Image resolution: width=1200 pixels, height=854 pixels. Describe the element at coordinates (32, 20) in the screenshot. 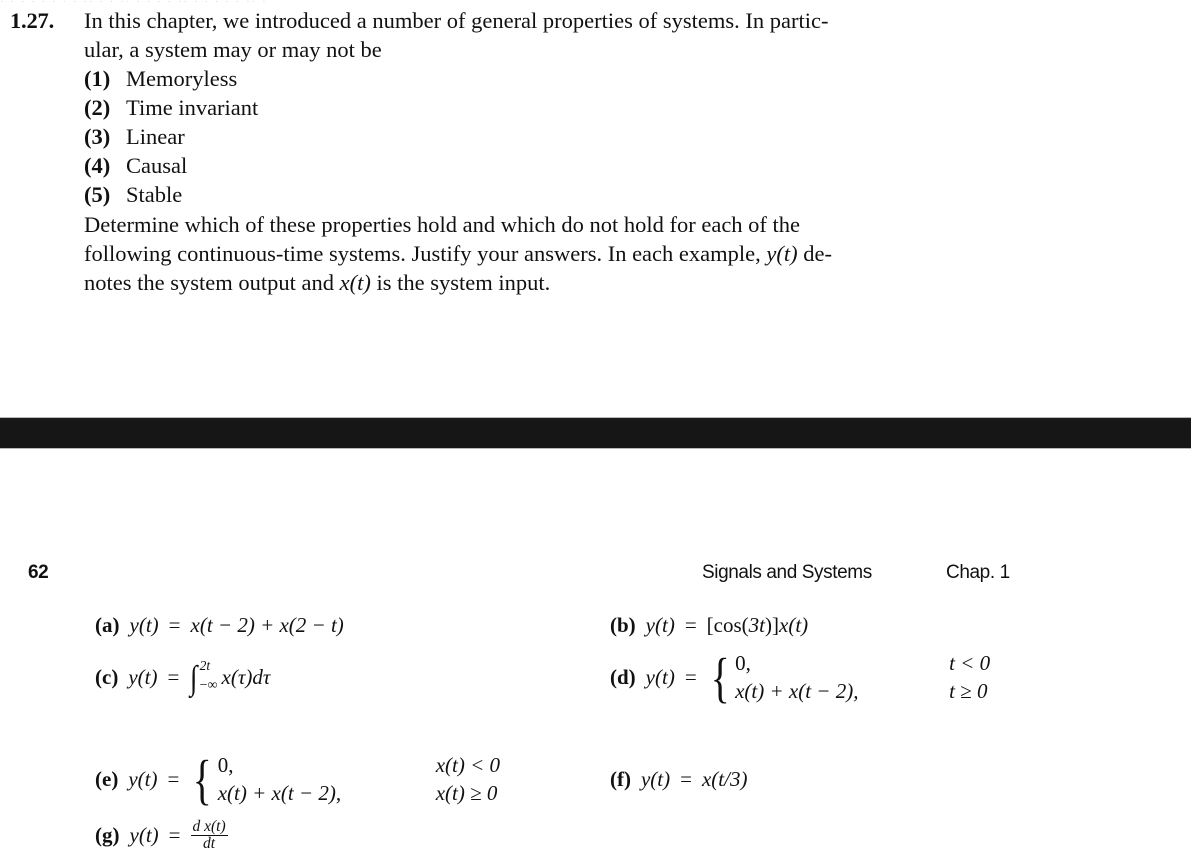

I see `problem-number: 1.27.` at that location.